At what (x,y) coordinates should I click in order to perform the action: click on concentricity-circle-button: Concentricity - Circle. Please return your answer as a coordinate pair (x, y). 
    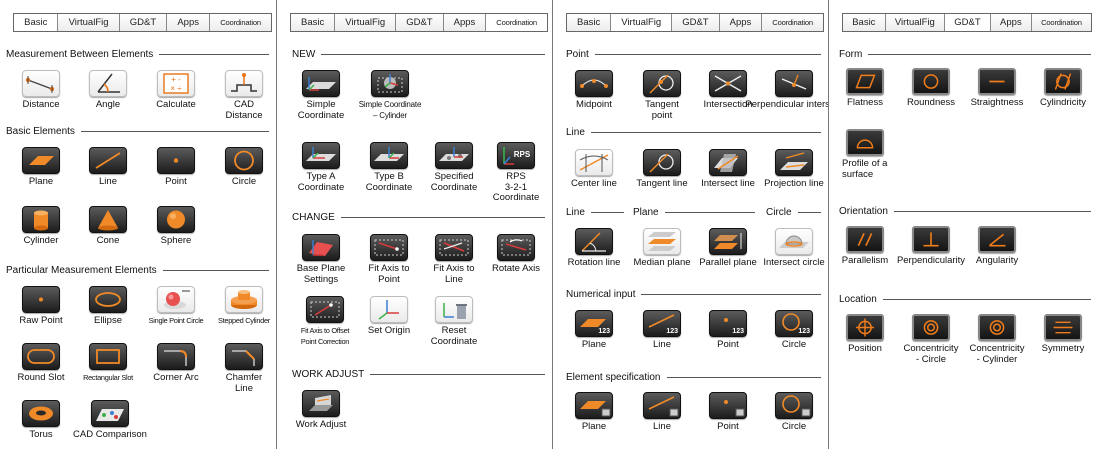
    Looking at the image, I should click on (931, 339).